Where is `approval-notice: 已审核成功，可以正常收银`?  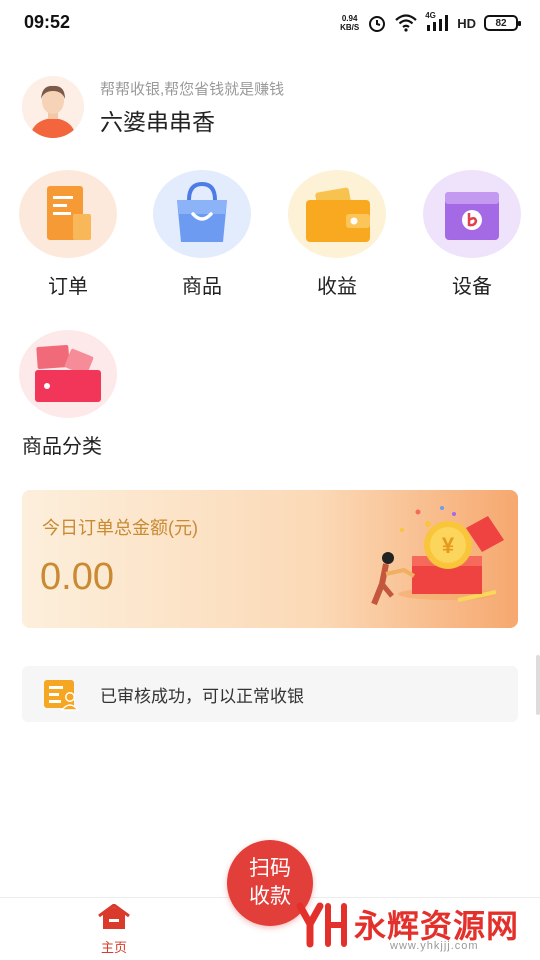
approval-notice: 已审核成功，可以正常收银 is located at coordinates (270, 694).